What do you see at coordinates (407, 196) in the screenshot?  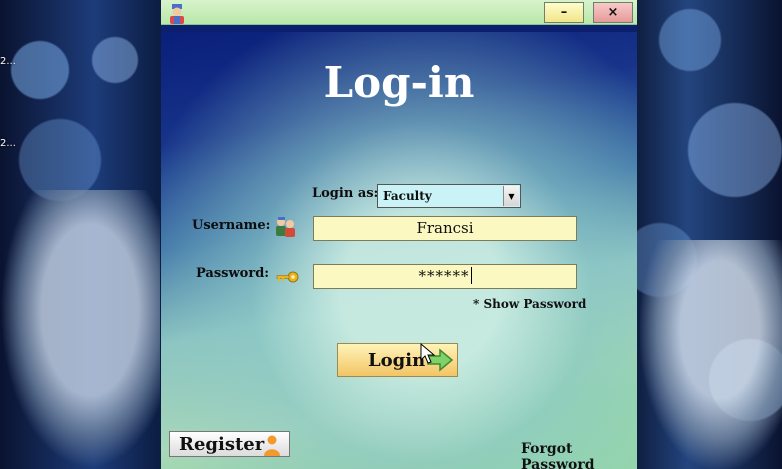 I see `login-as-value: Faculty` at bounding box center [407, 196].